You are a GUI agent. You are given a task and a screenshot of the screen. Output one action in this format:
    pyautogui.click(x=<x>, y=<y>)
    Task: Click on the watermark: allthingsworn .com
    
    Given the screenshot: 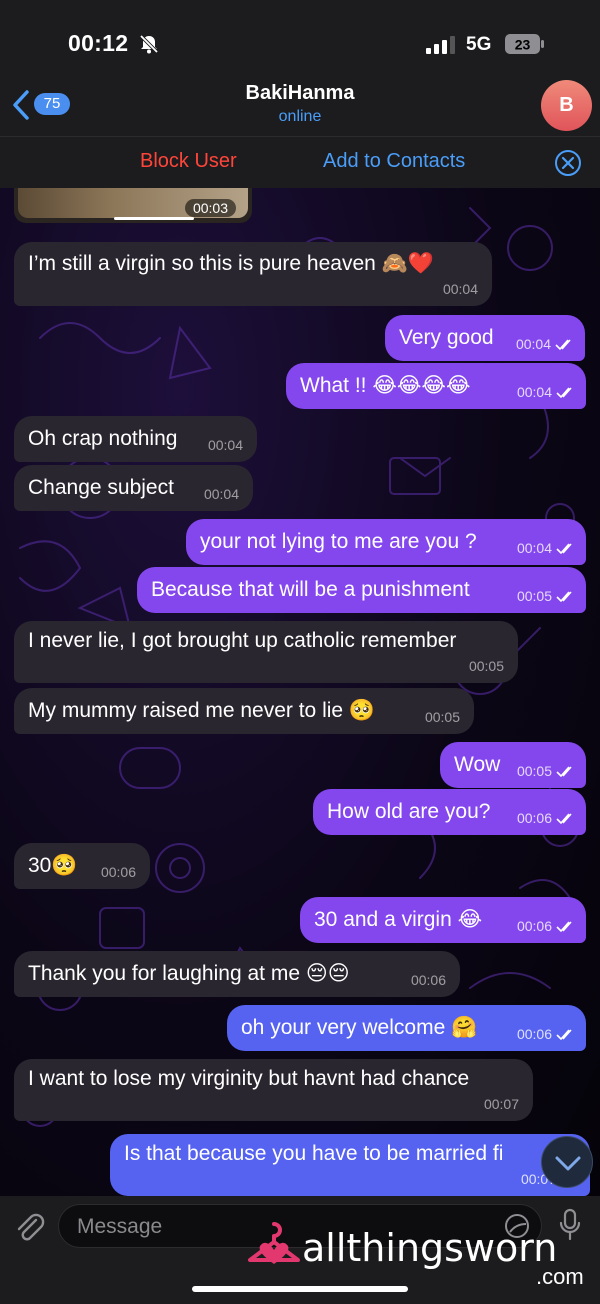 What is the action you would take?
    pyautogui.click(x=421, y=1257)
    